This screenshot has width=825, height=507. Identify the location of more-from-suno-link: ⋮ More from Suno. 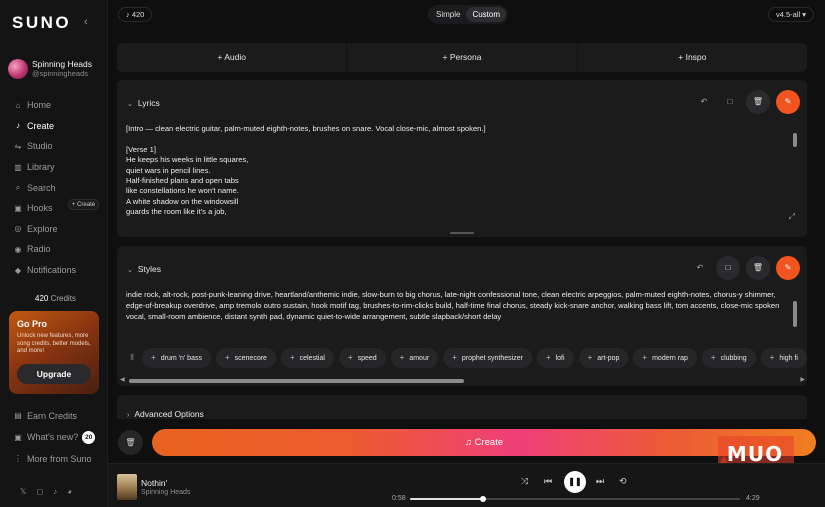
(54, 459).